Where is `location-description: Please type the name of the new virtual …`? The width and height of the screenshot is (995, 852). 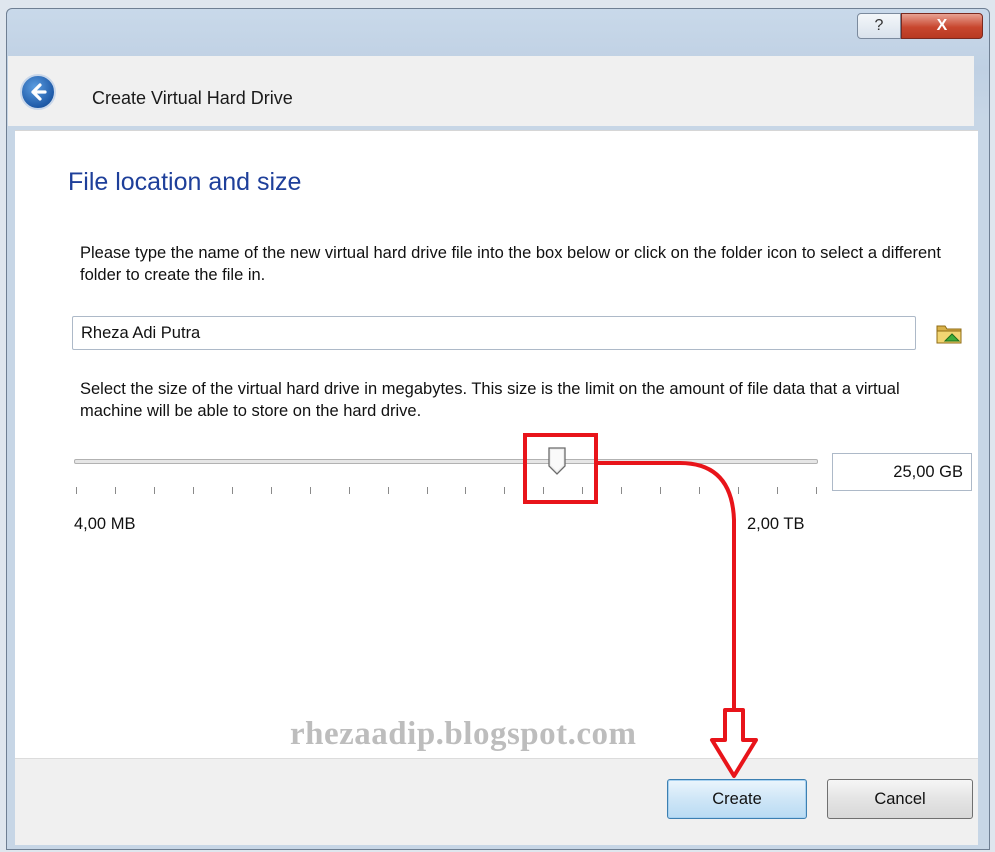
location-description: Please type the name of the new virtual … is located at coordinates (510, 264).